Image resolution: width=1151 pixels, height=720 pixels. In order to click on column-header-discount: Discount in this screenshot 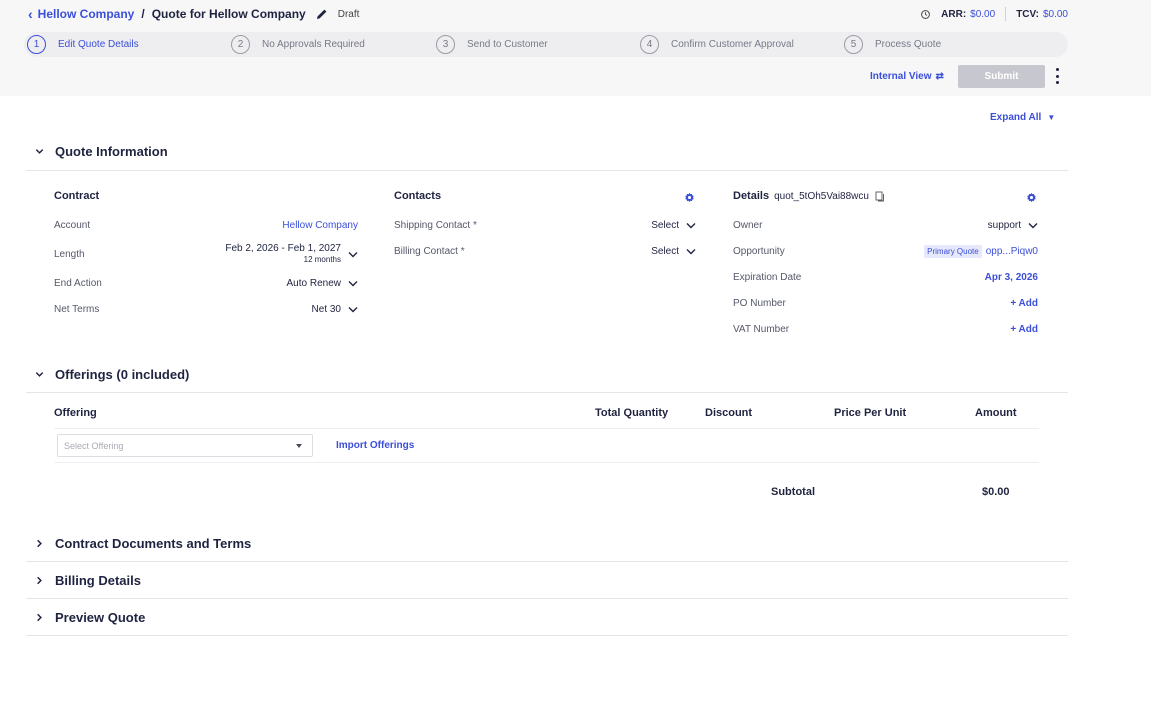, I will do `click(729, 413)`.